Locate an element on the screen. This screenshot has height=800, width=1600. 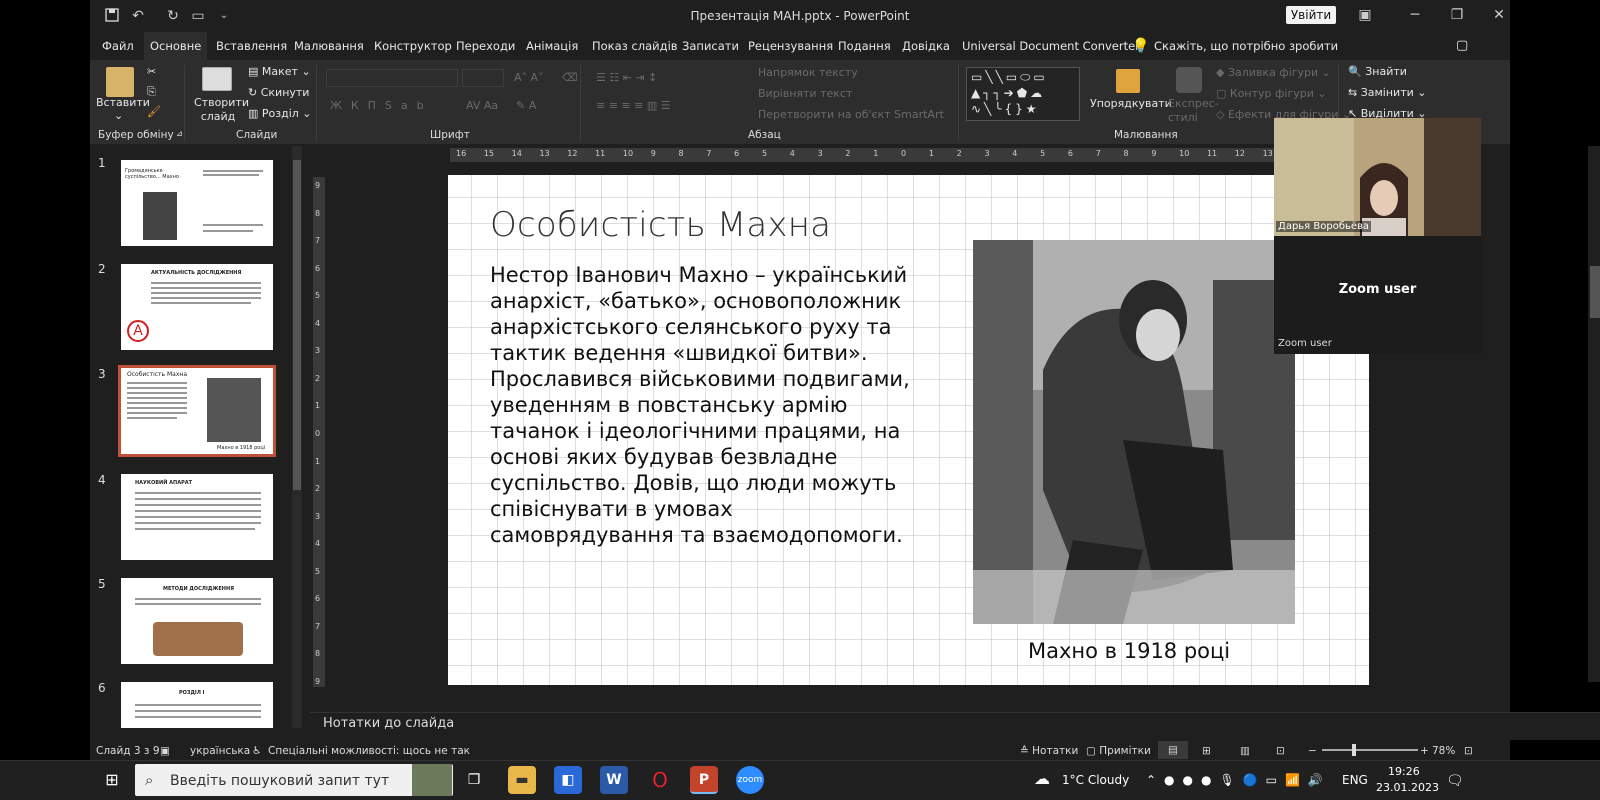
store-icon: ◧ is located at coordinates (568, 780).